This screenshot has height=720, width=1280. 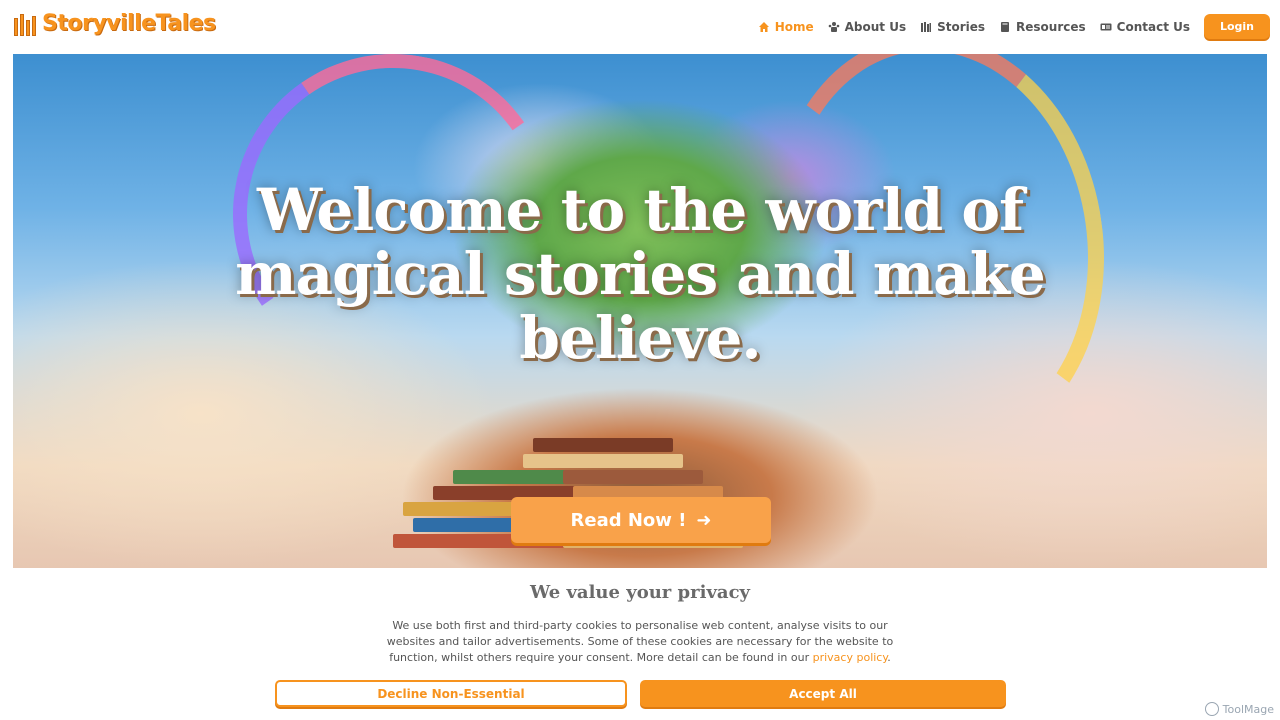 What do you see at coordinates (763, 26) in the screenshot?
I see `home-icon` at bounding box center [763, 26].